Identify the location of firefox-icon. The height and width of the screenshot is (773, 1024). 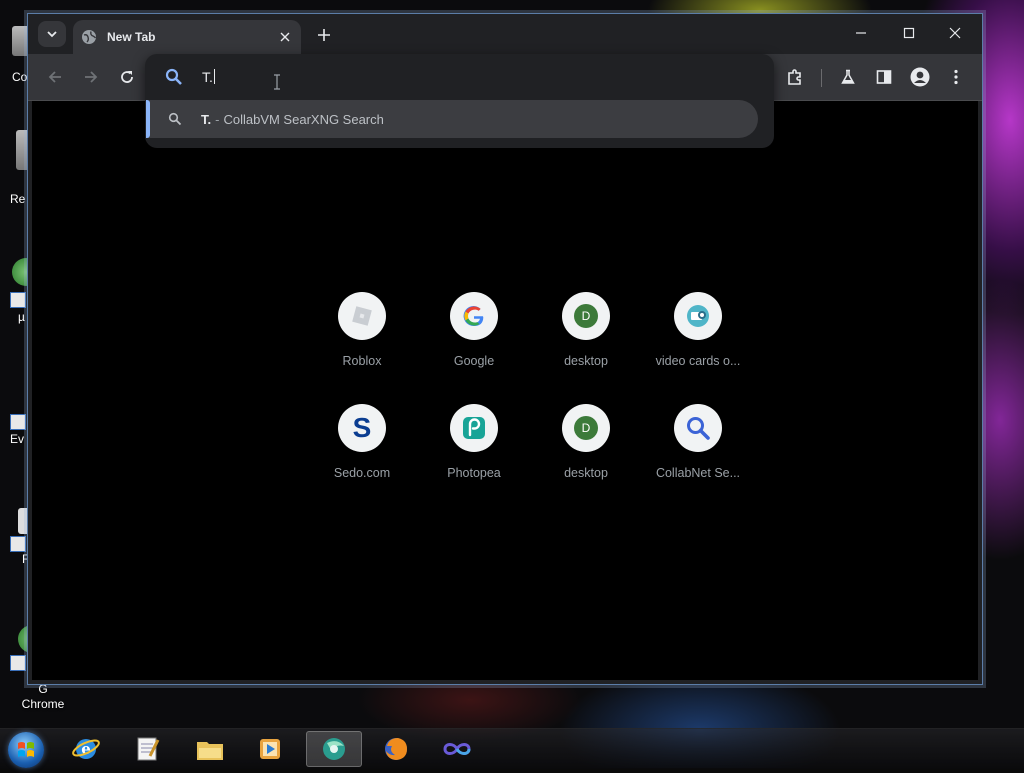
(396, 749).